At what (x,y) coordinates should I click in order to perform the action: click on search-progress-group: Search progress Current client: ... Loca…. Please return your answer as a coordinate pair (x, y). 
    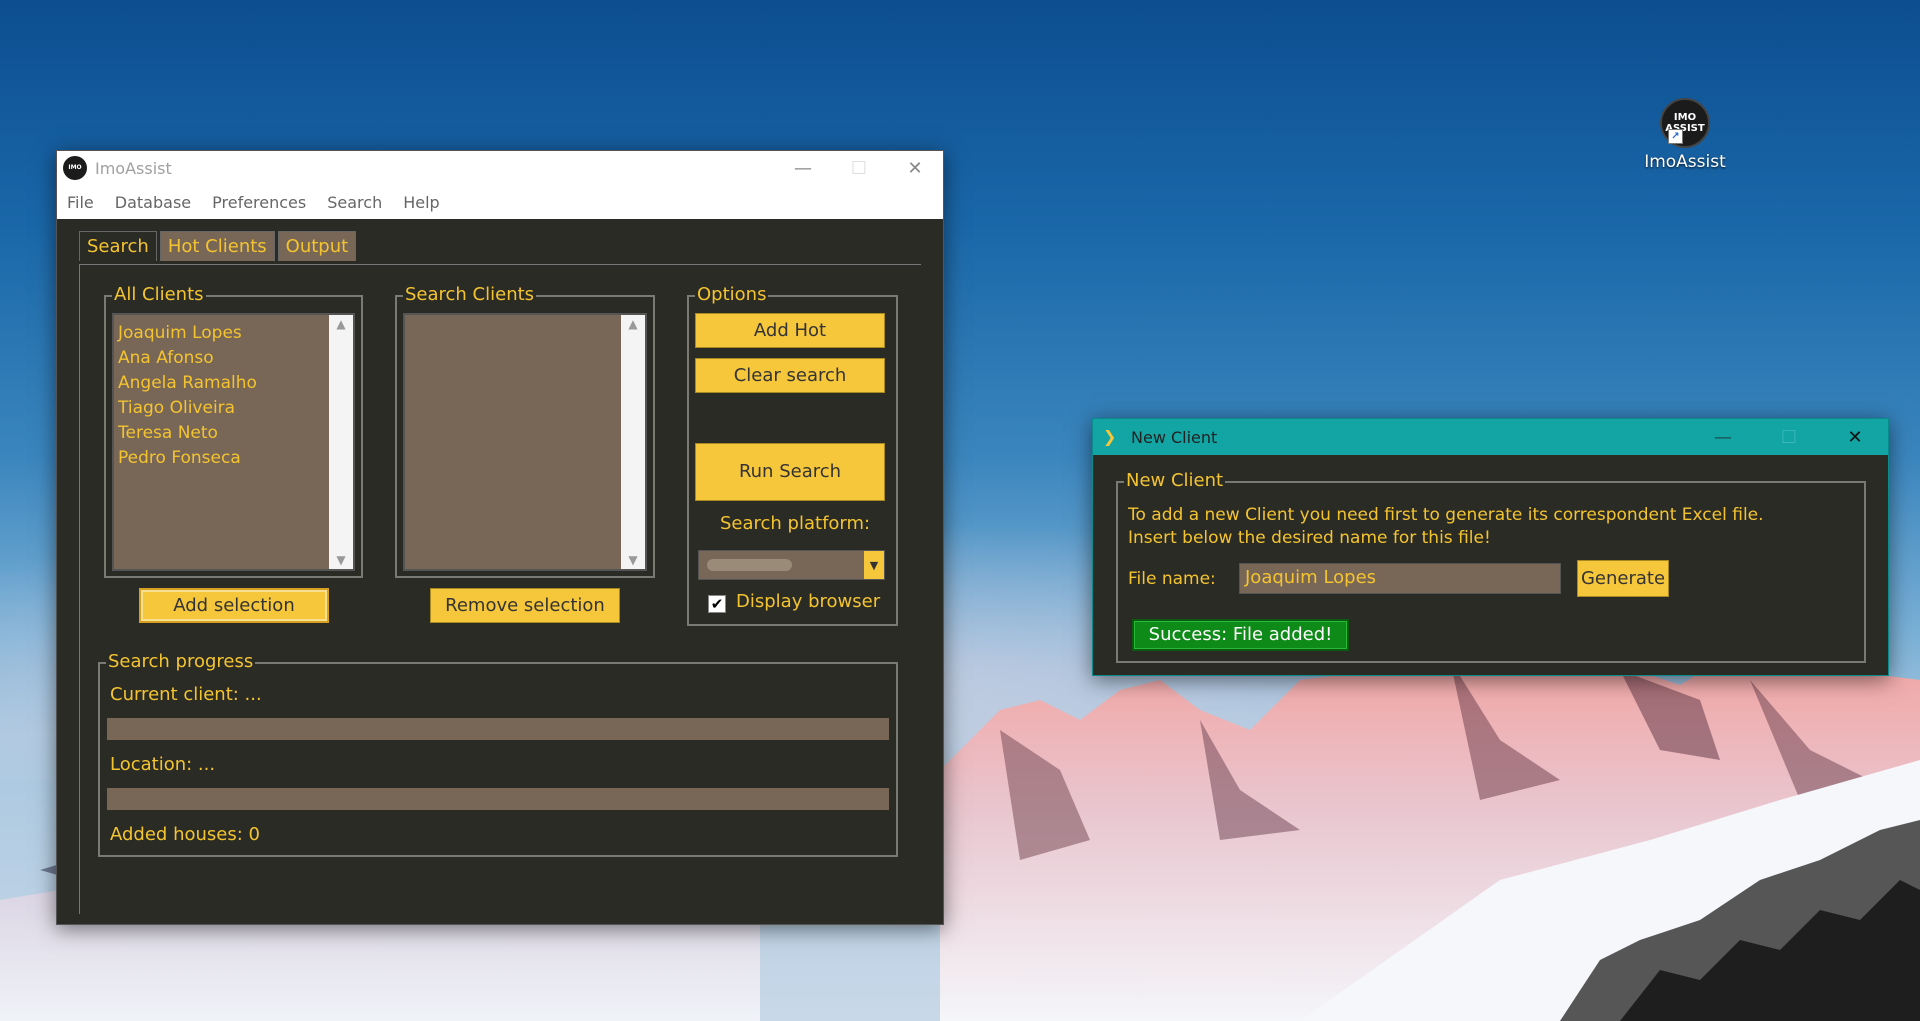
    Looking at the image, I should click on (498, 754).